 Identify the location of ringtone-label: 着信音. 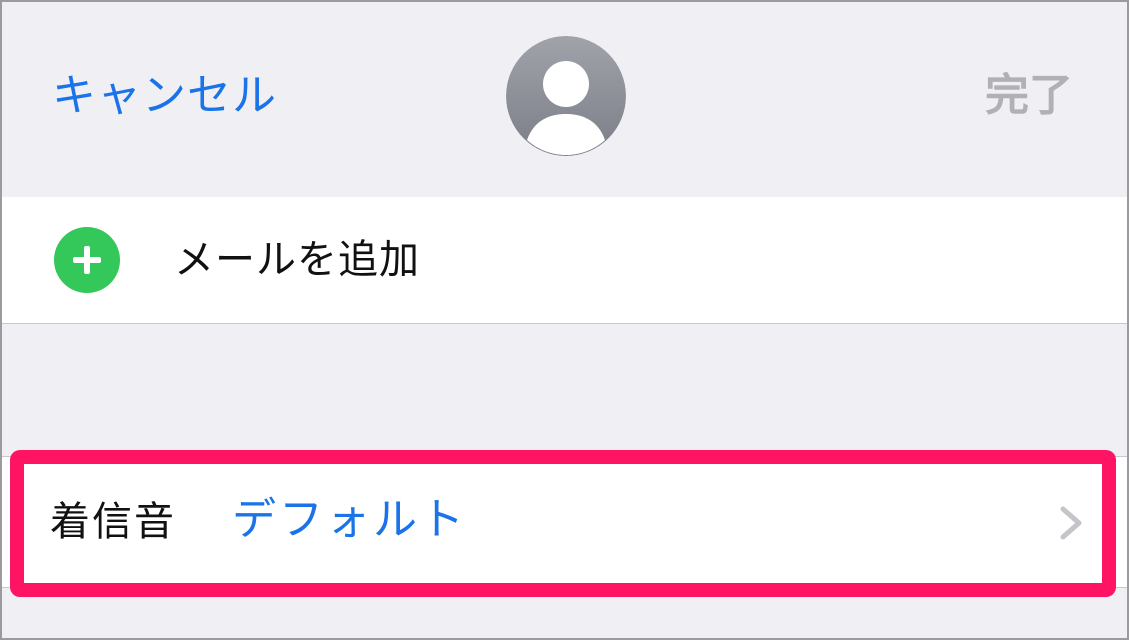
(113, 522).